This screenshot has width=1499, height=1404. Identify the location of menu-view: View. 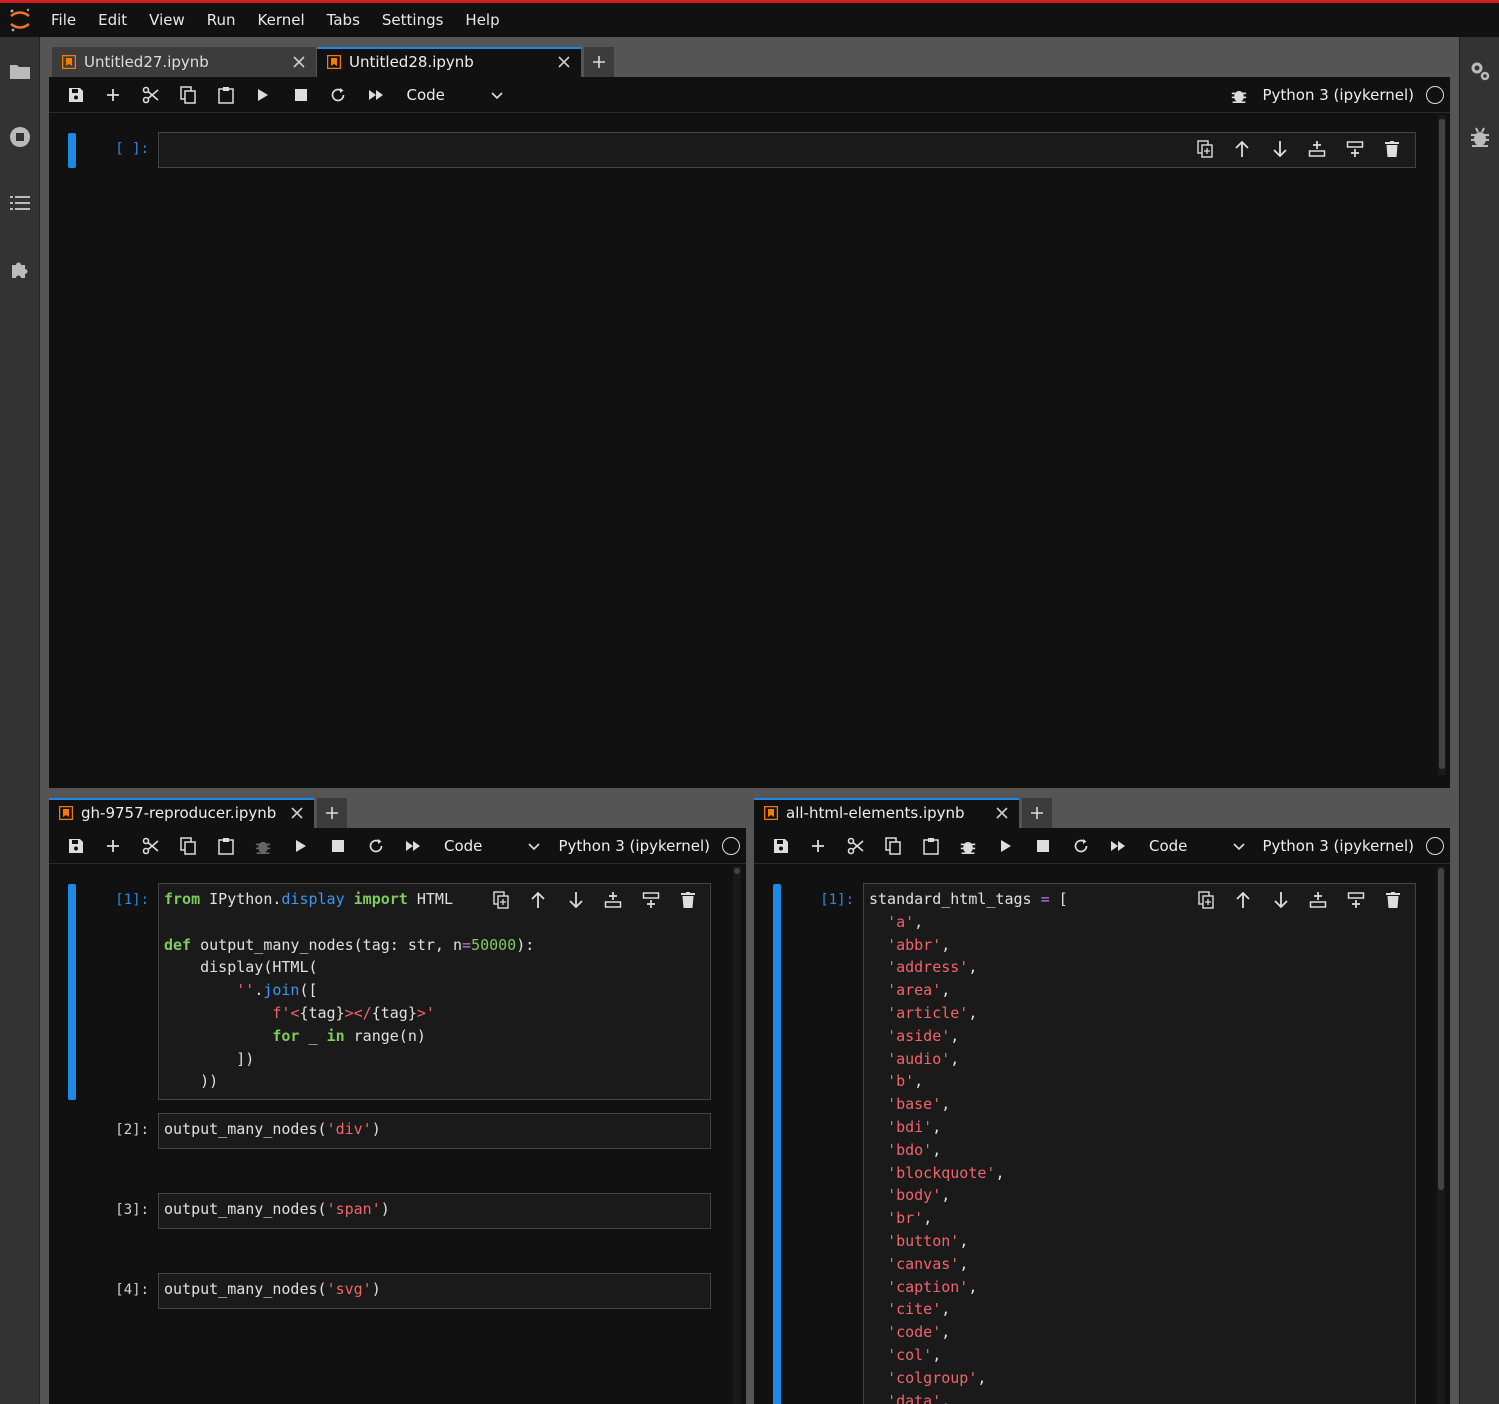
(167, 20).